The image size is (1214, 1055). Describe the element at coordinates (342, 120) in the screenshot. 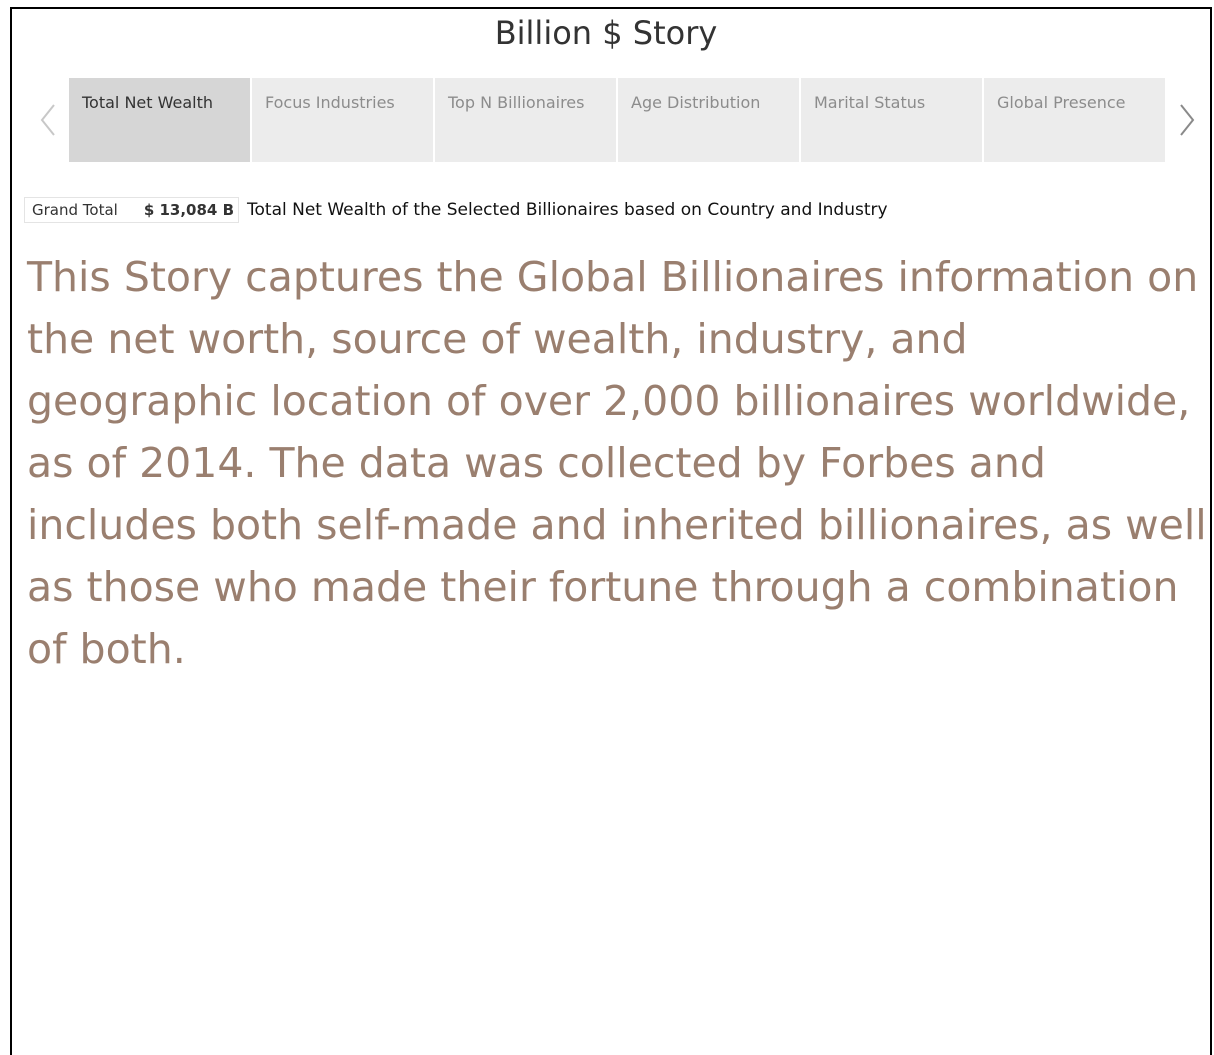

I see `tab-focus-industries: Focus Industries` at that location.